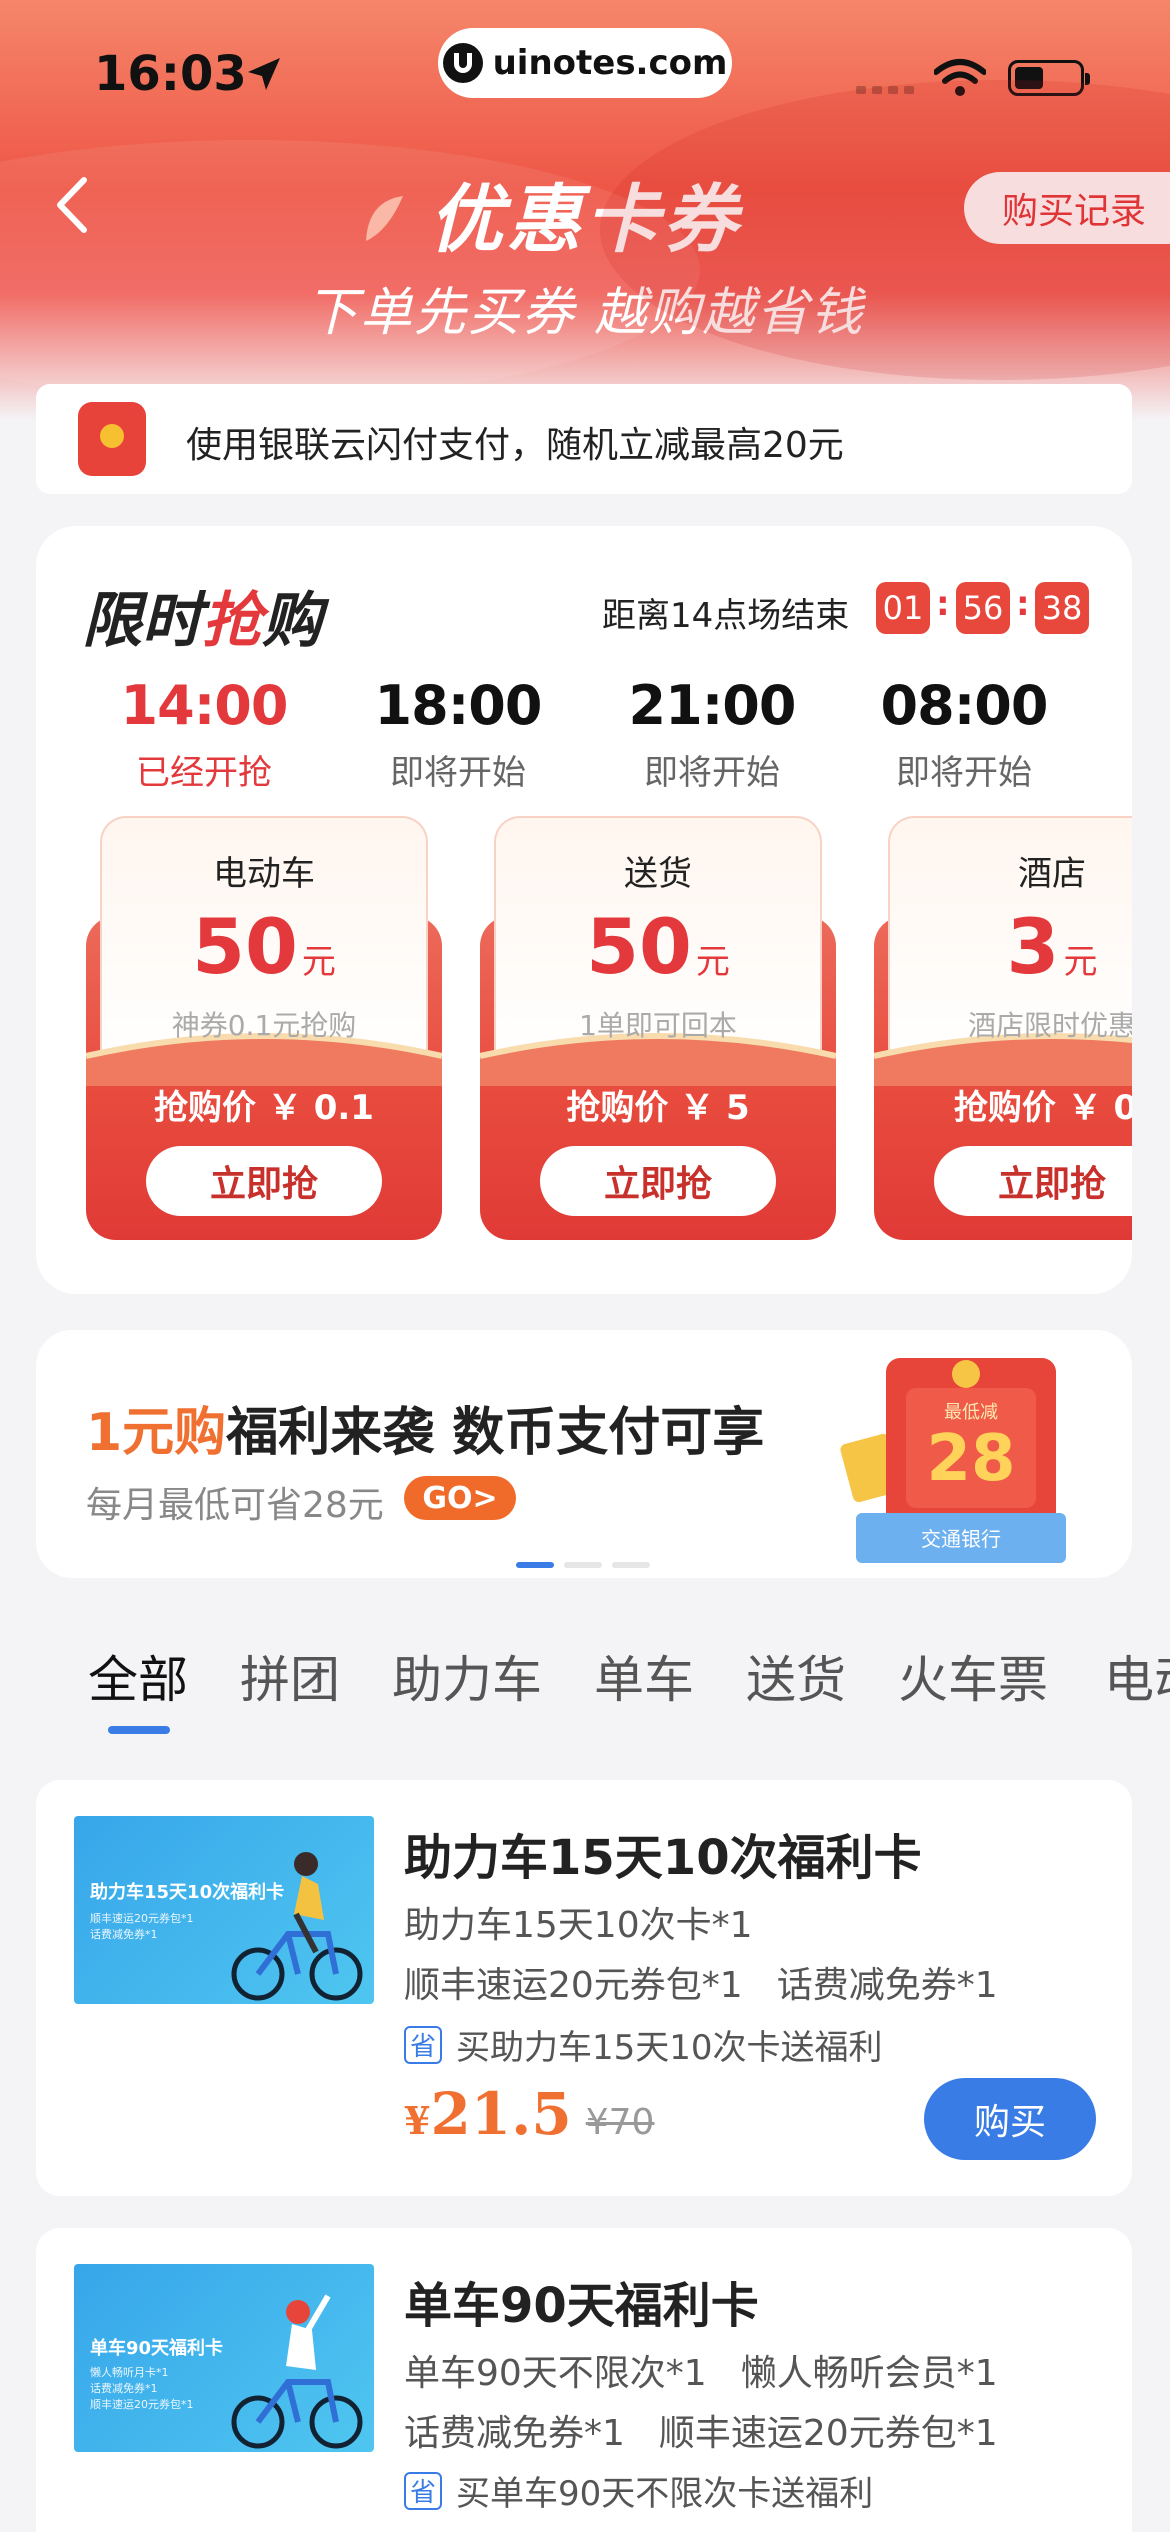 The width and height of the screenshot is (1170, 2532). Describe the element at coordinates (264, 1108) in the screenshot. I see `coupon-price: 抢购价 ￥ 0.1` at that location.